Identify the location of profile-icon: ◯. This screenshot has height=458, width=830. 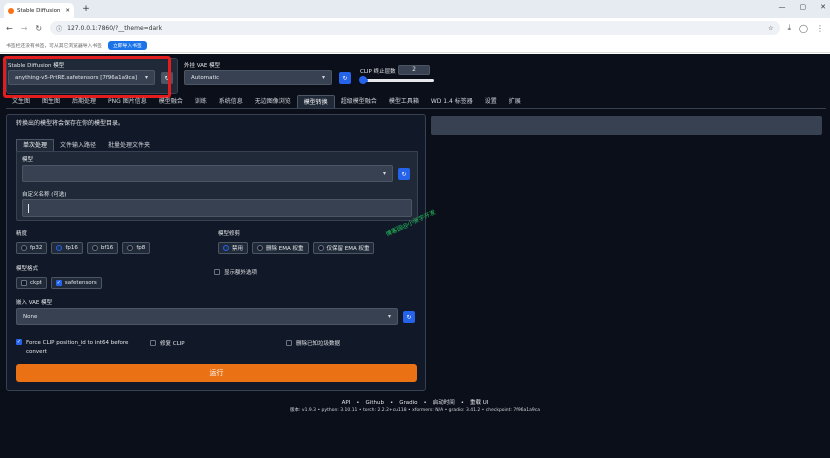
(803, 28).